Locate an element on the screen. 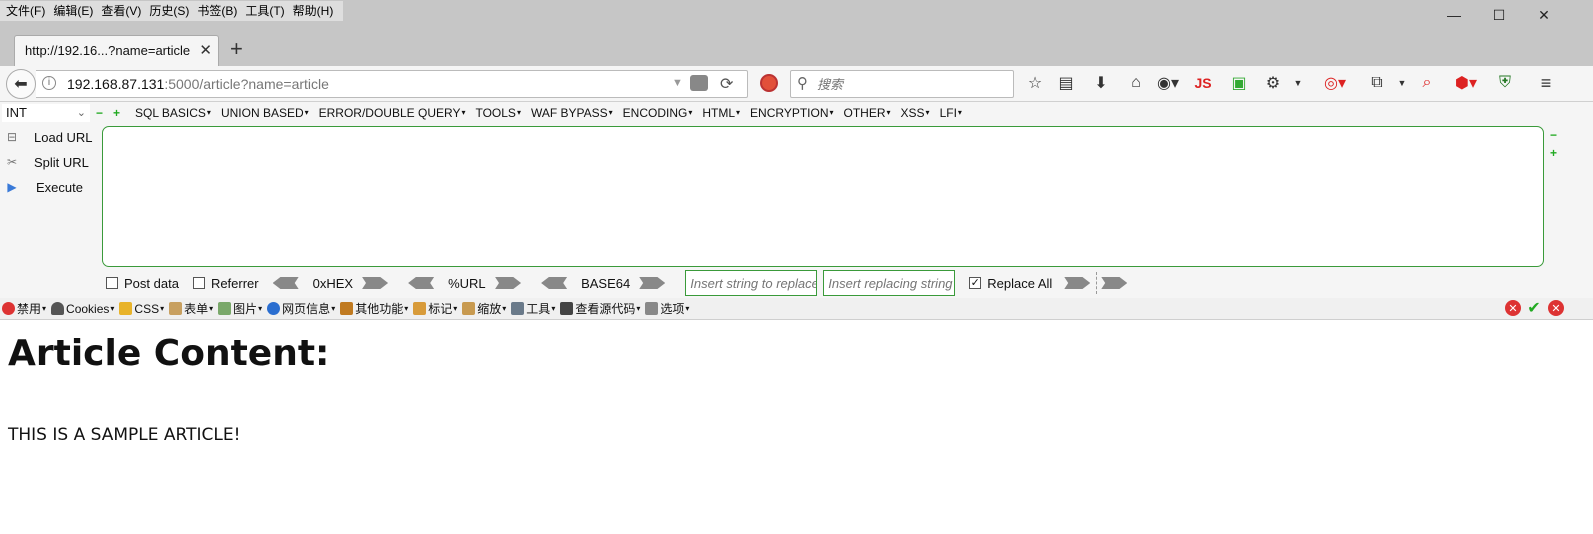 The width and height of the screenshot is (1593, 534). replace-find-input is located at coordinates (751, 283).